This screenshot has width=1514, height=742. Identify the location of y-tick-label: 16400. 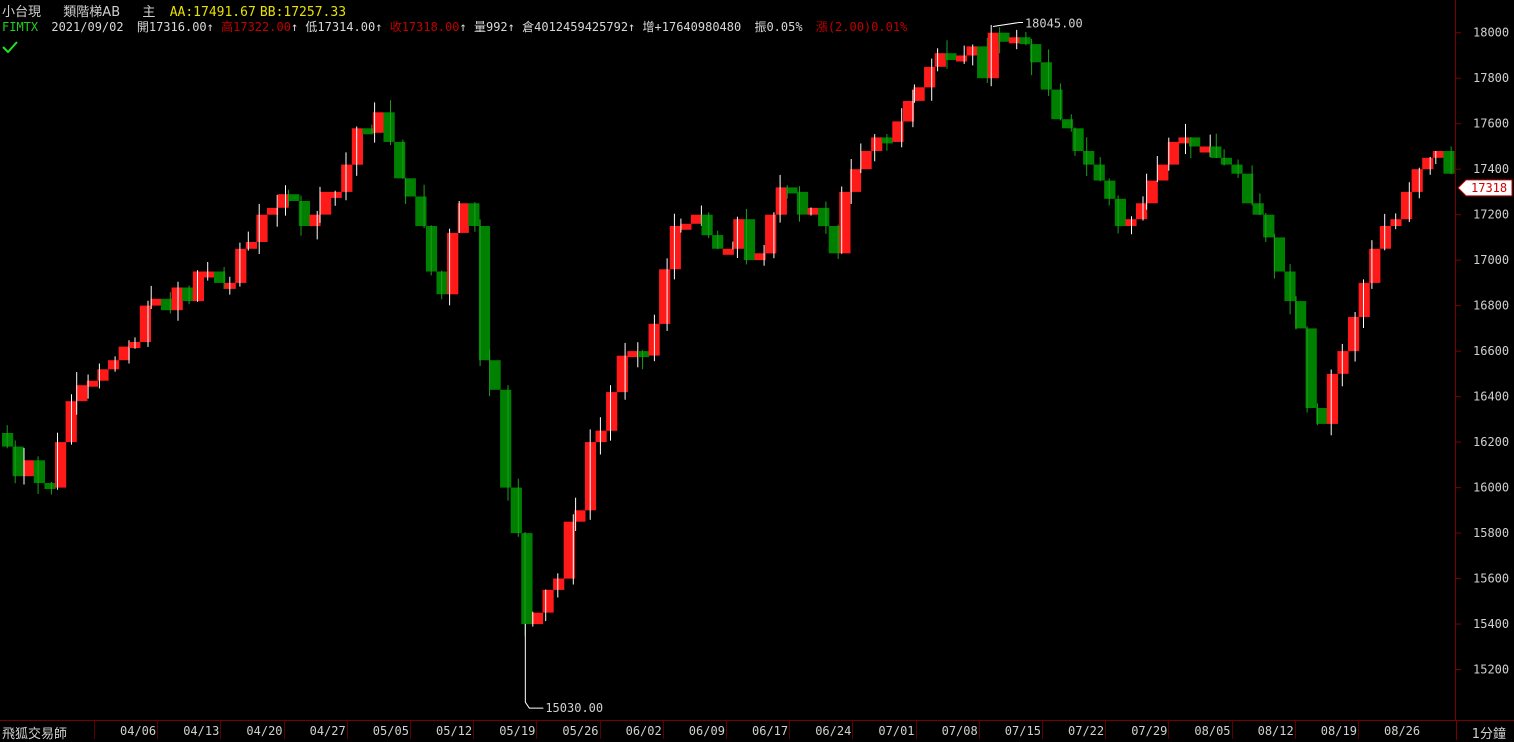
(1491, 397).